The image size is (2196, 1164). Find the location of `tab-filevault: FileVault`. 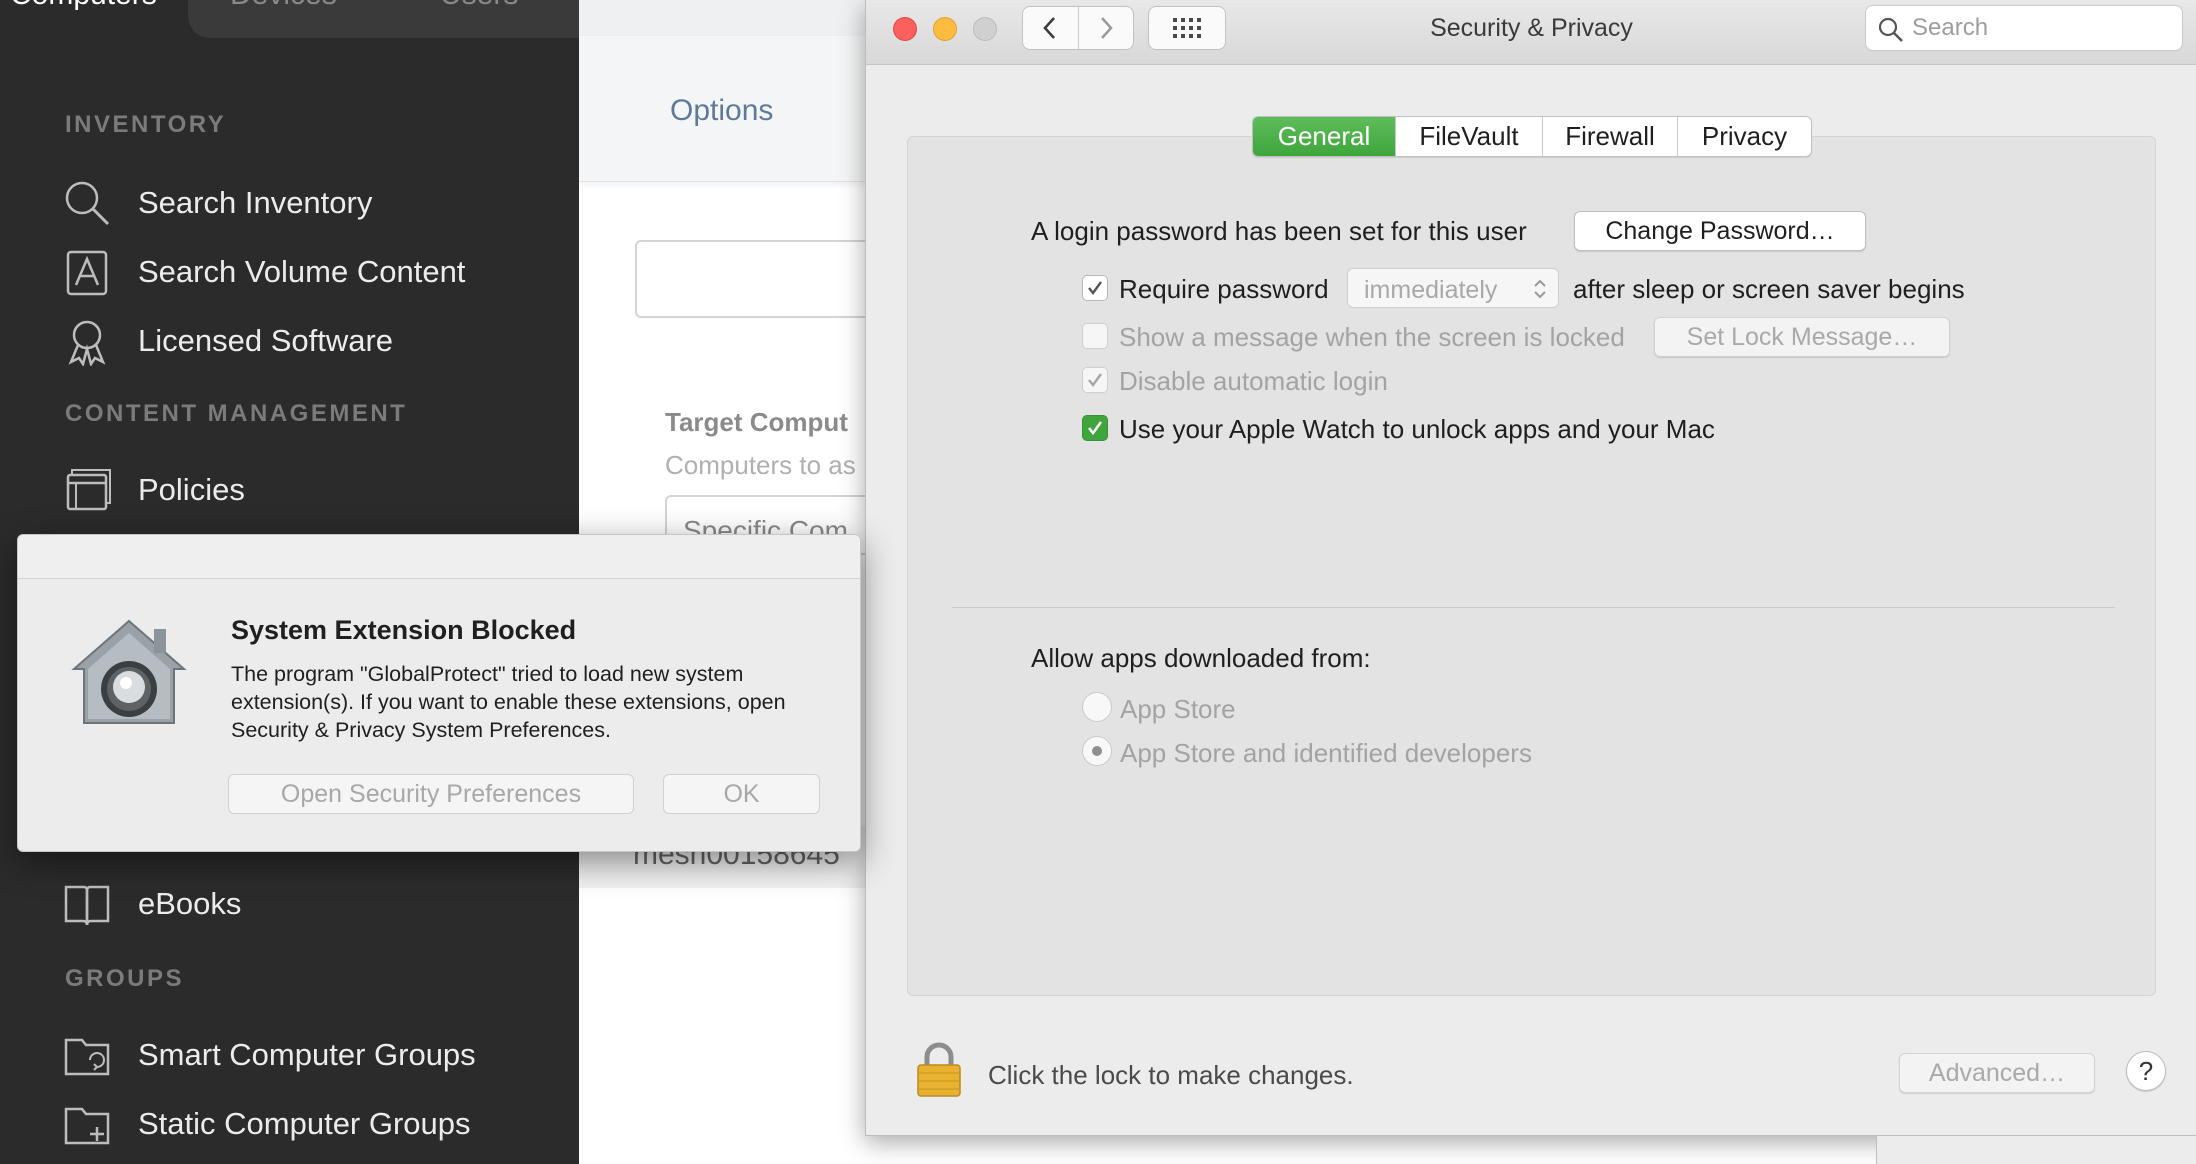

tab-filevault: FileVault is located at coordinates (1468, 136).